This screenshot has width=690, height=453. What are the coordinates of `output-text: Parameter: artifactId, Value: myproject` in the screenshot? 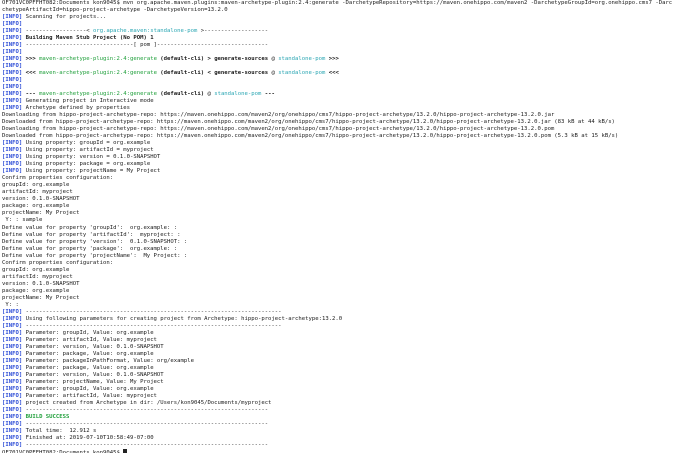 It's located at (89, 339).